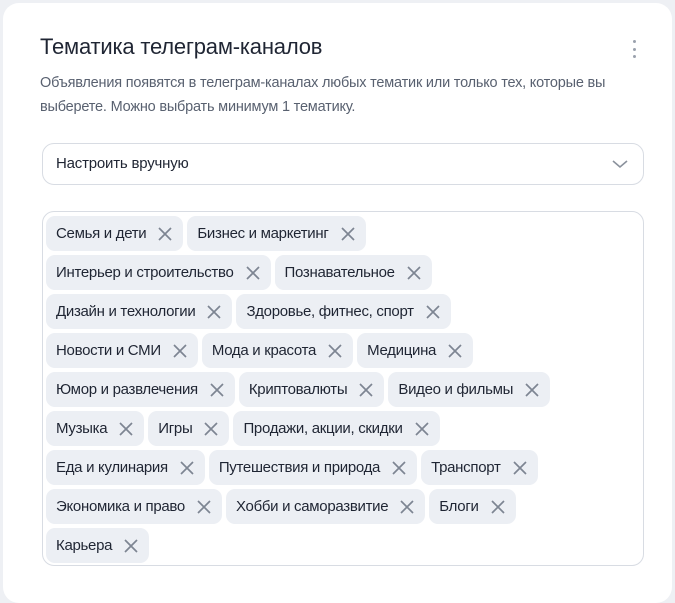  I want to click on topic-row: Интерьер и строительство Познавательное, so click(343, 272).